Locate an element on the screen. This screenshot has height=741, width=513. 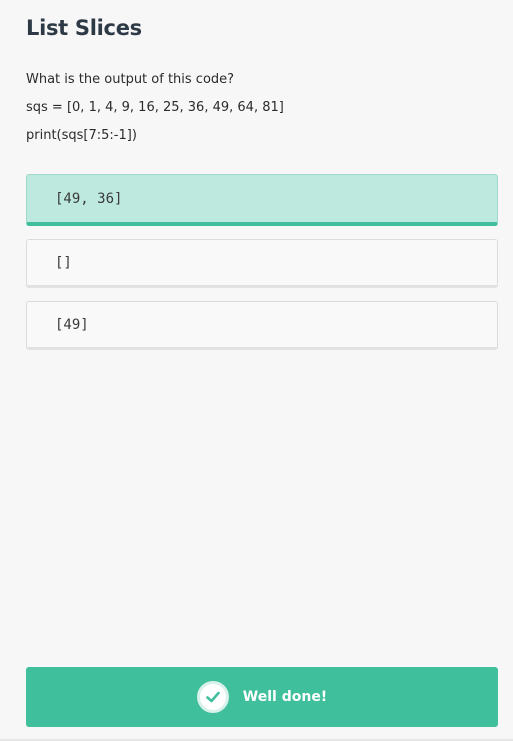
check-icon is located at coordinates (212, 697).